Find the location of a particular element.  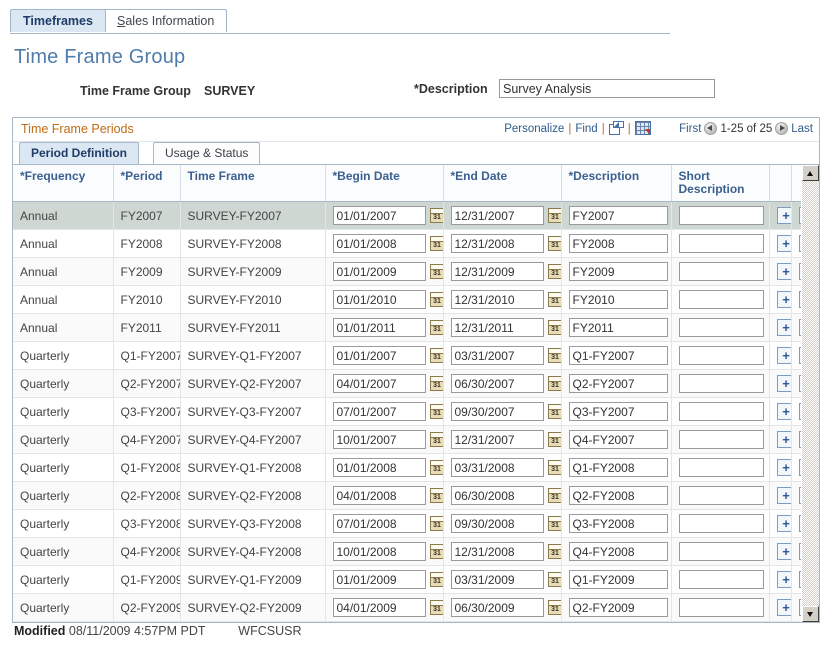

column-header-time-frame: Time Frame is located at coordinates (253, 183).